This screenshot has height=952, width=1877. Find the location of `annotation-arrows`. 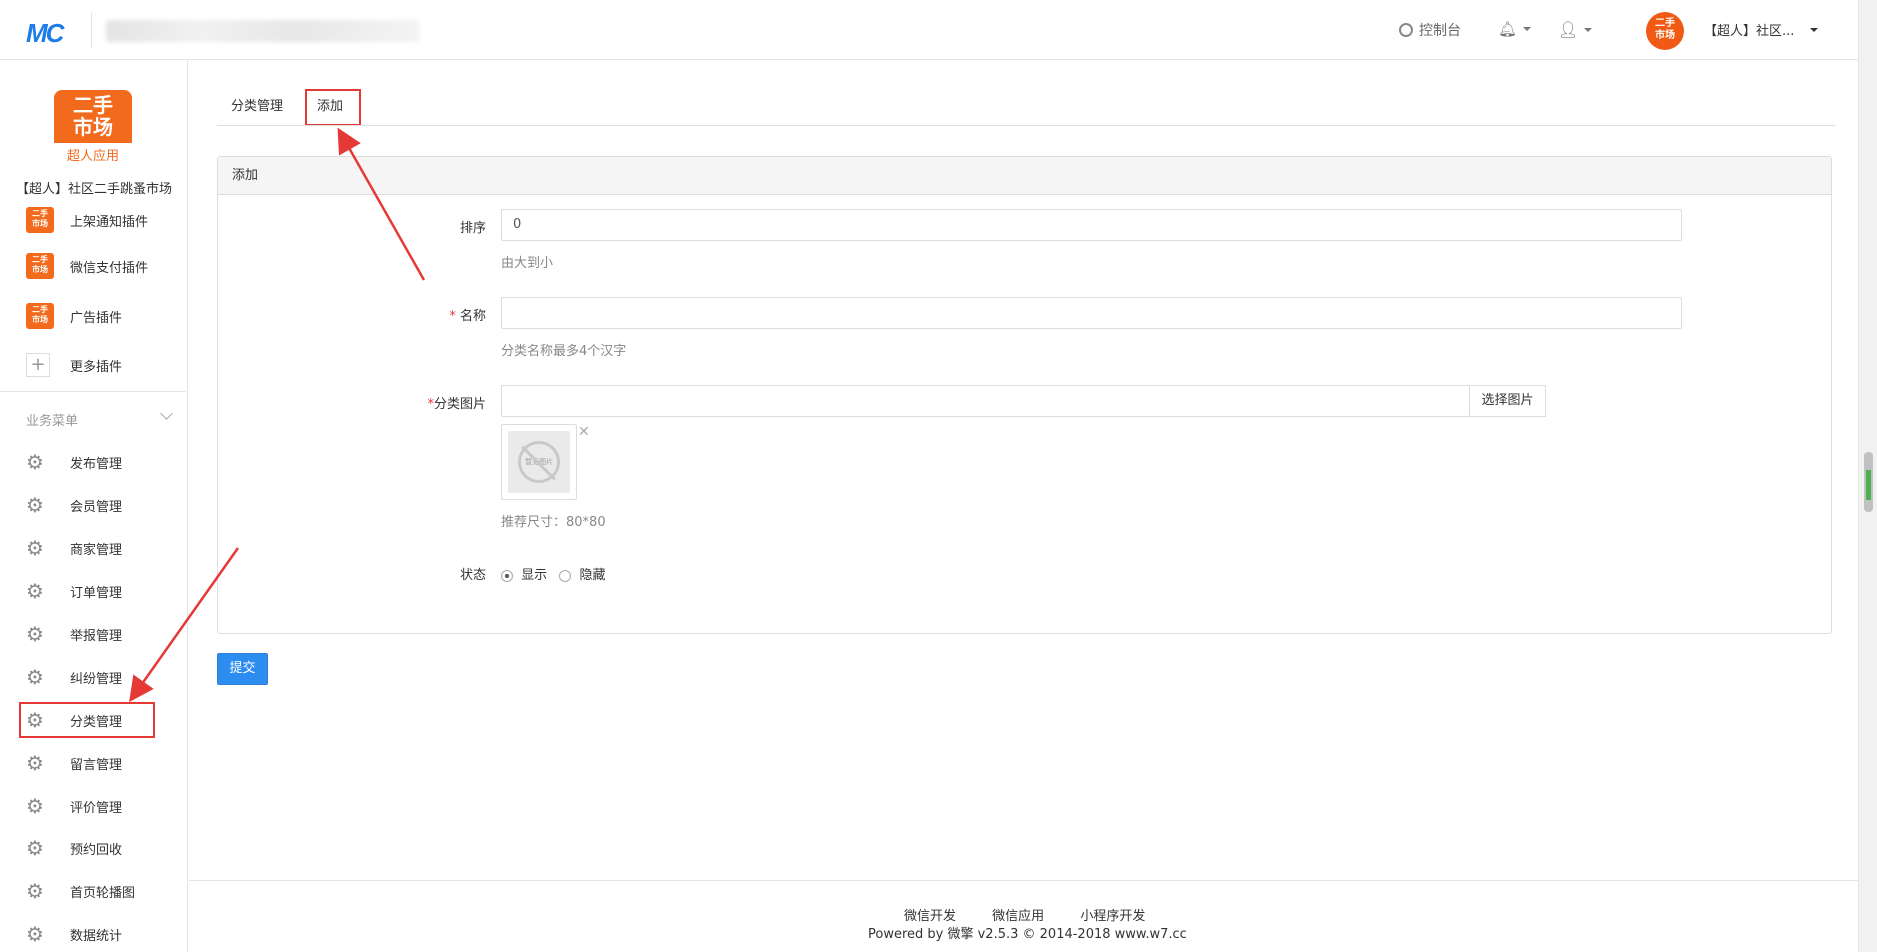

annotation-arrows is located at coordinates (277, 415).